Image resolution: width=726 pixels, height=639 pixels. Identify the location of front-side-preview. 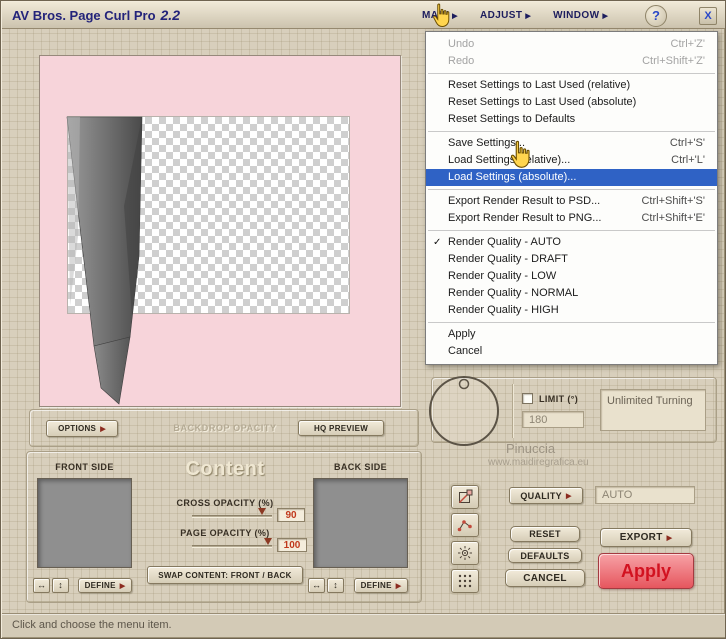
(84, 523).